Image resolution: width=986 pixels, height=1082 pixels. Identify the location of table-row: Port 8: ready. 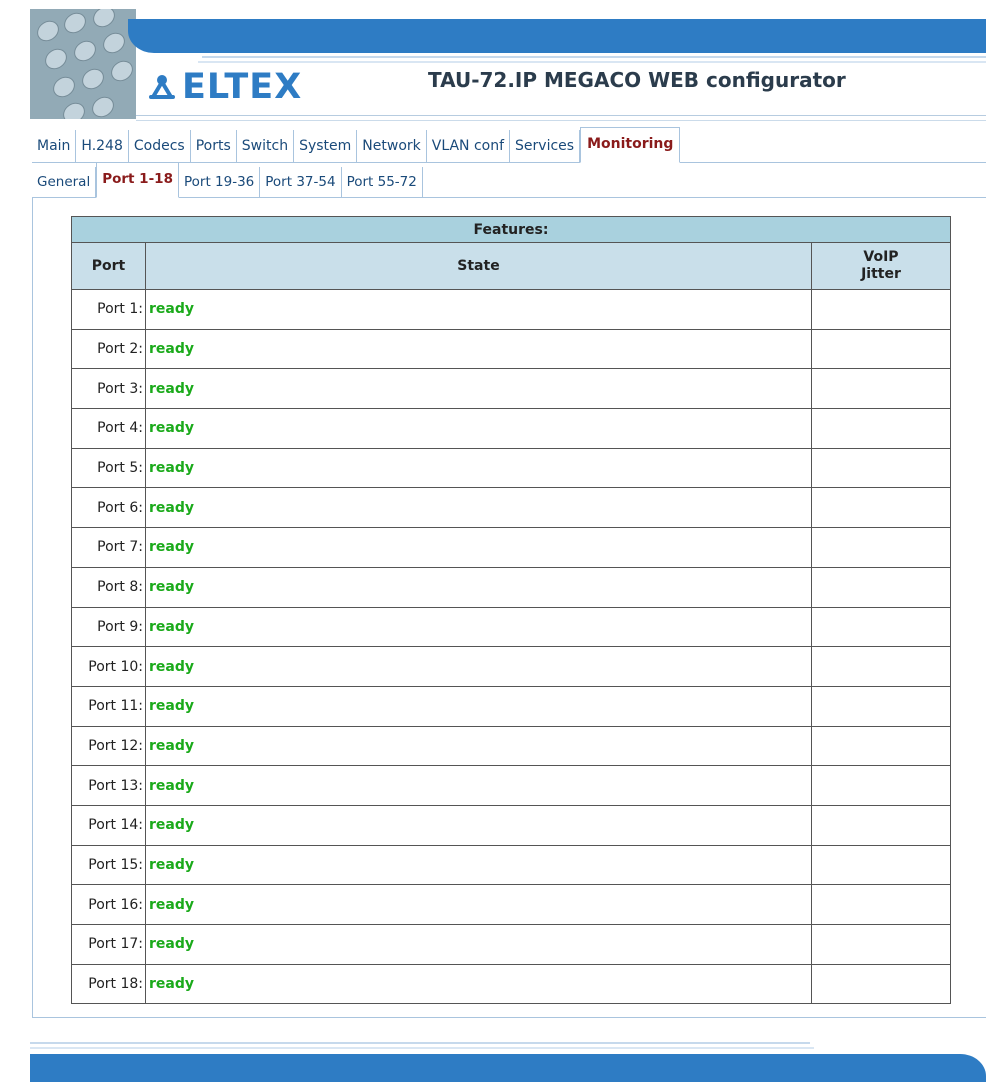
(511, 587).